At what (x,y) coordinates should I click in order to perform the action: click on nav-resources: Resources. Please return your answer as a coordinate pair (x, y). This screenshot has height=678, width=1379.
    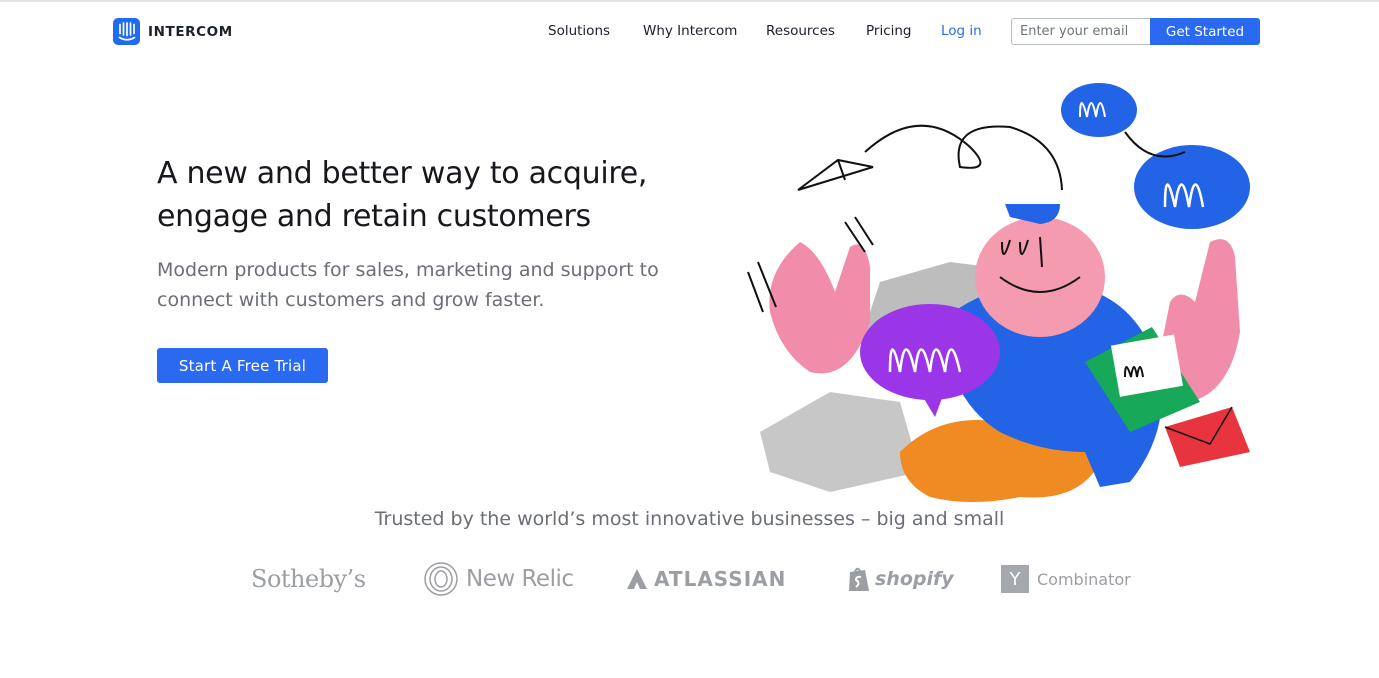
    Looking at the image, I should click on (800, 31).